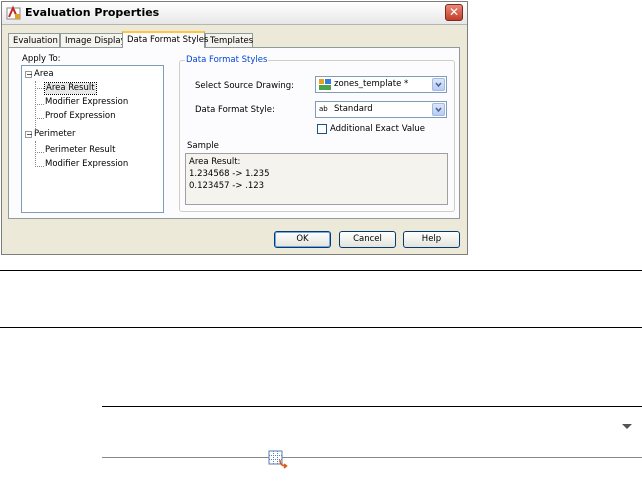  Describe the element at coordinates (165, 39) in the screenshot. I see `tab-data-format-styles: Data Format Styles` at that location.